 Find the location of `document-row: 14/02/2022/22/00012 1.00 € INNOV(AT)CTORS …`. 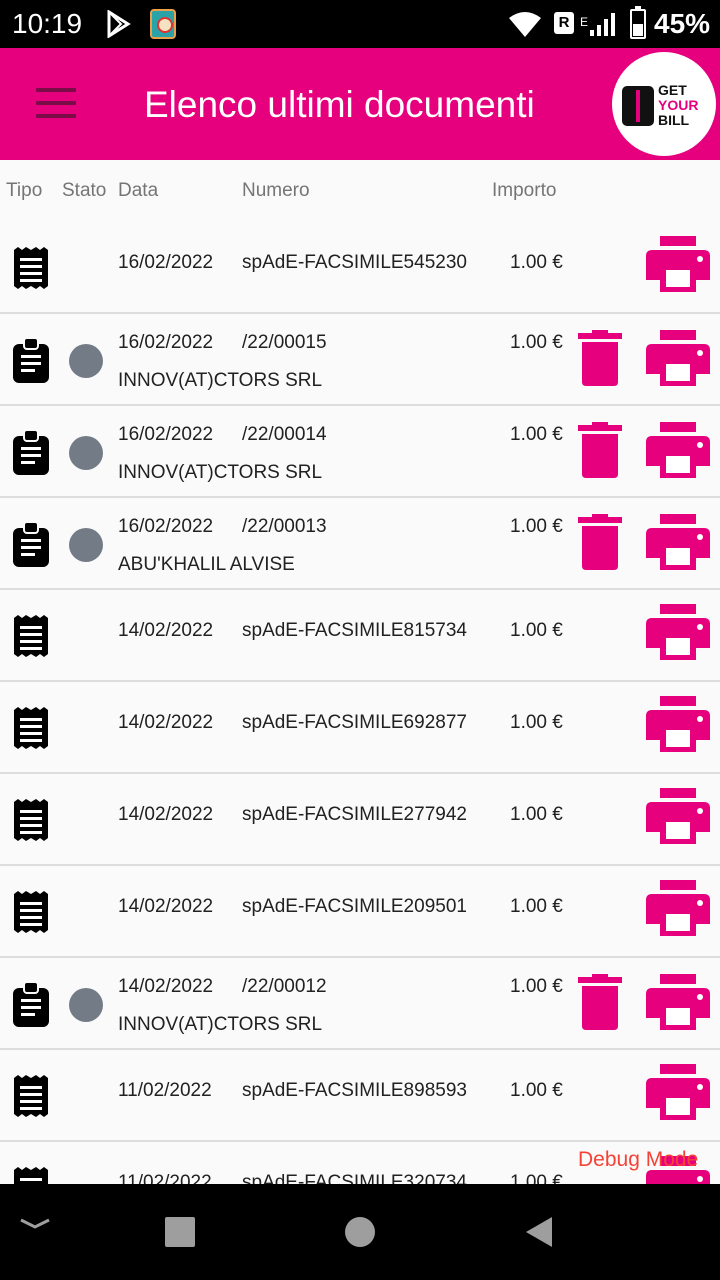

document-row: 14/02/2022/22/00012 1.00 € INNOV(AT)CTORS … is located at coordinates (360, 1004).